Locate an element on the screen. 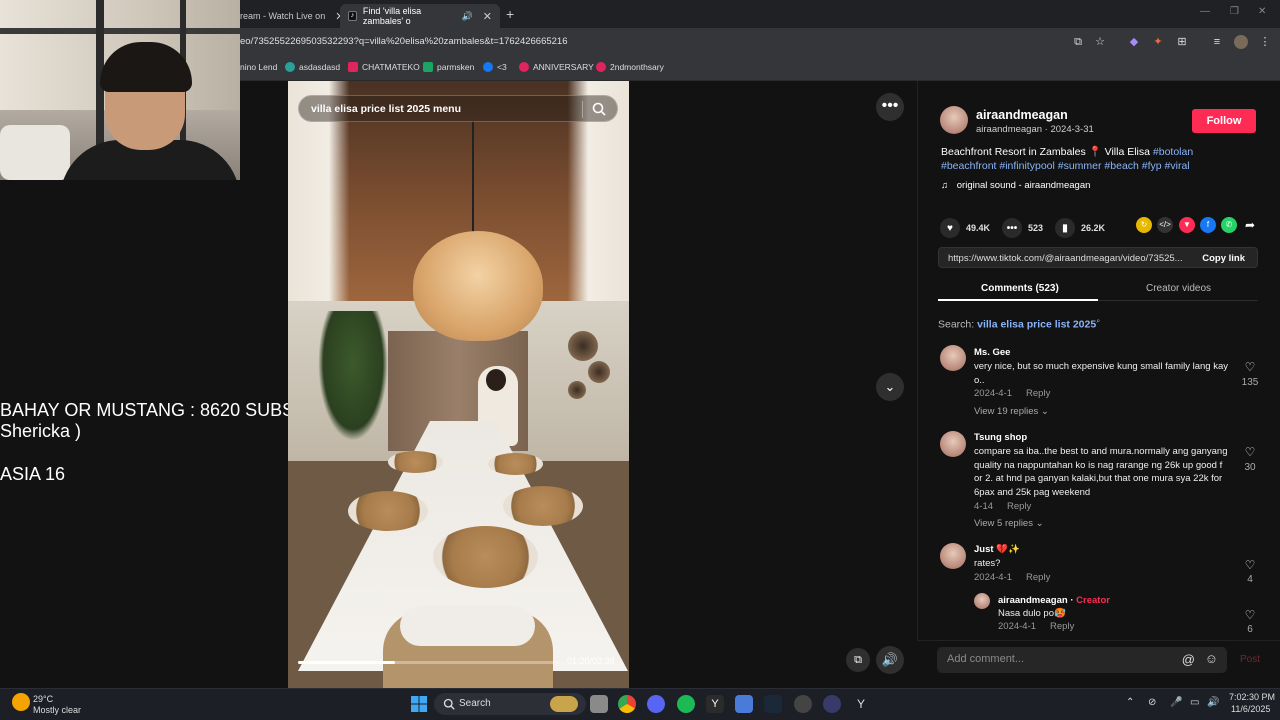  post-button: Post is located at coordinates (1250, 659).